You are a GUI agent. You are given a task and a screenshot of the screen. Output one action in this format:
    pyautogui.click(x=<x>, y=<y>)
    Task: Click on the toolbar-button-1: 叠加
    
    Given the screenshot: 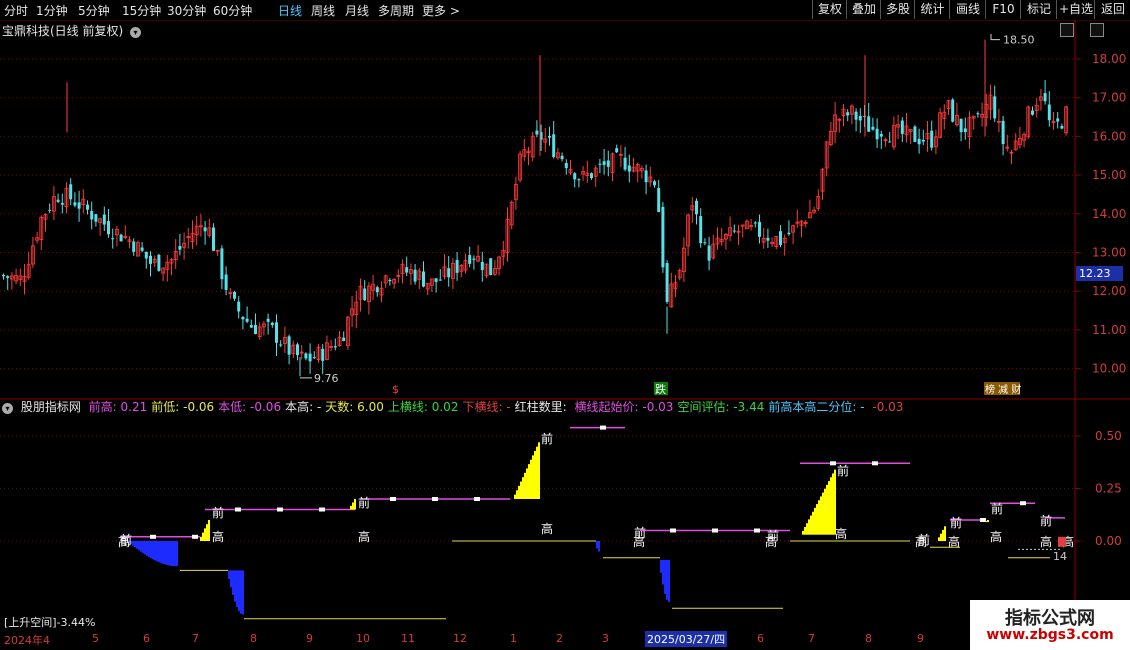 What is the action you would take?
    pyautogui.click(x=863, y=9)
    